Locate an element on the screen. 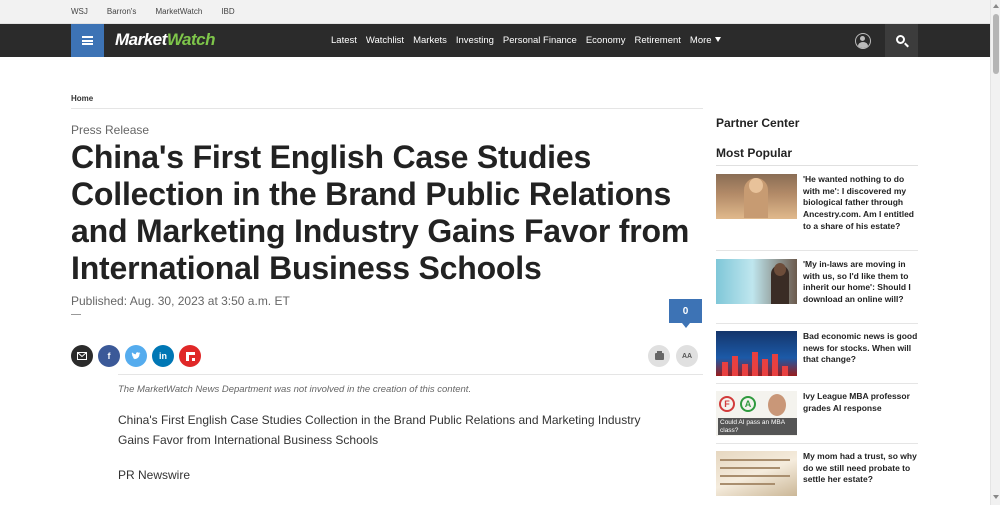 This screenshot has height=505, width=1000. flipboard-share-button is located at coordinates (190, 356).